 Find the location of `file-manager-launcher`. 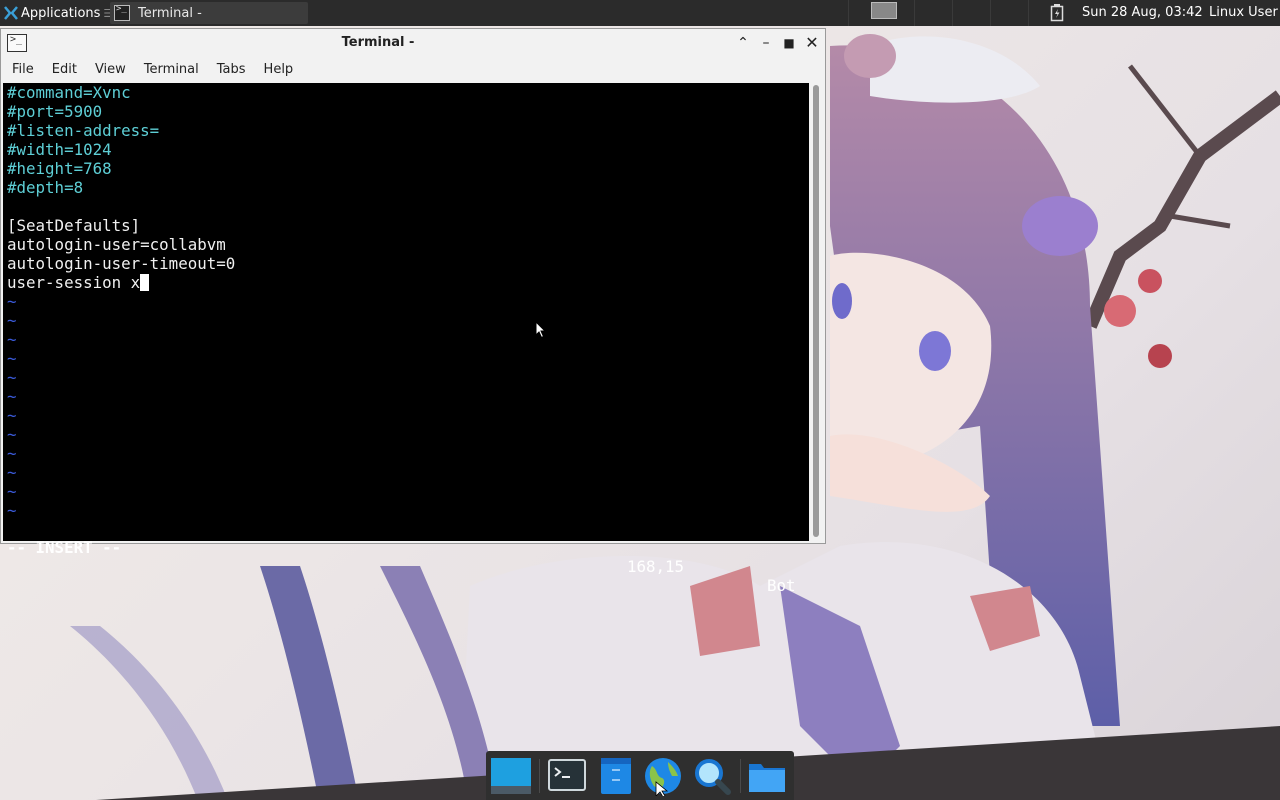

file-manager-launcher is located at coordinates (767, 776).